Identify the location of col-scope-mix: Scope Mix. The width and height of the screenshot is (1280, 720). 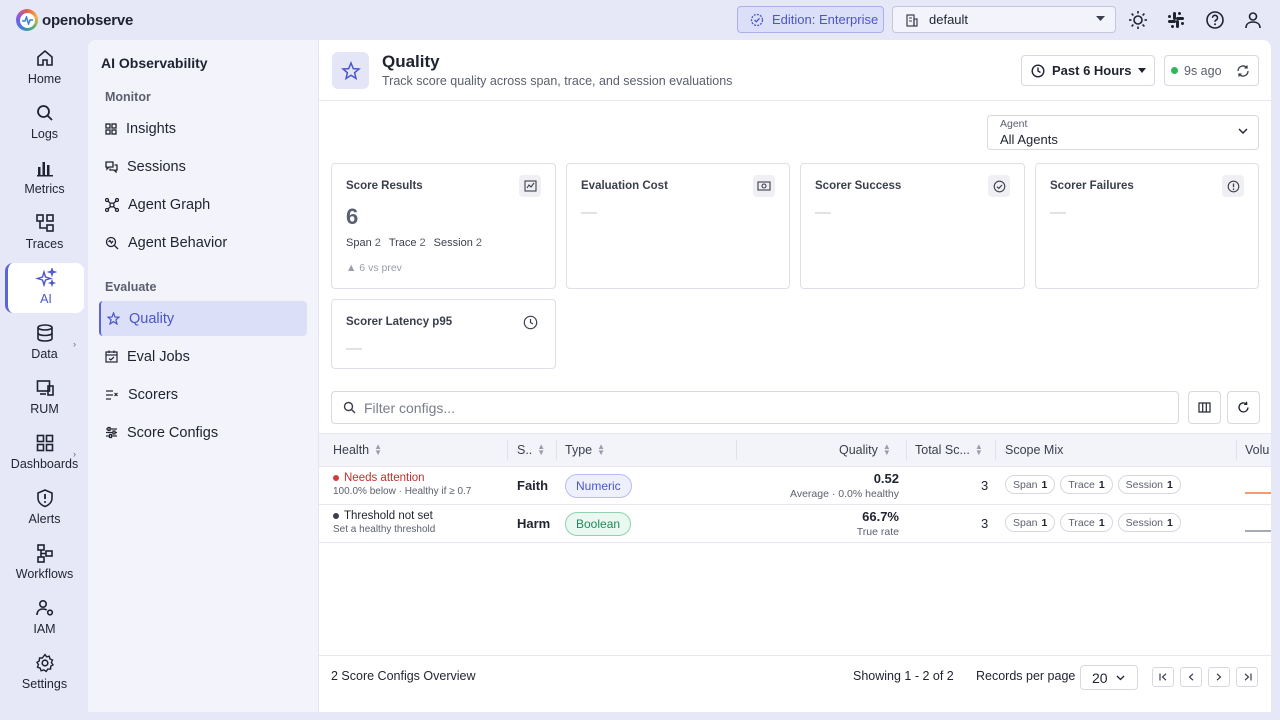
(1034, 450).